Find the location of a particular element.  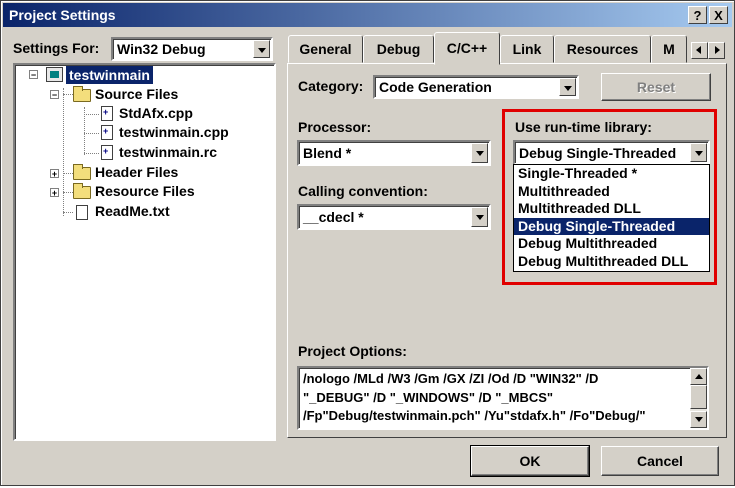

tab-resources: Resources is located at coordinates (602, 49).